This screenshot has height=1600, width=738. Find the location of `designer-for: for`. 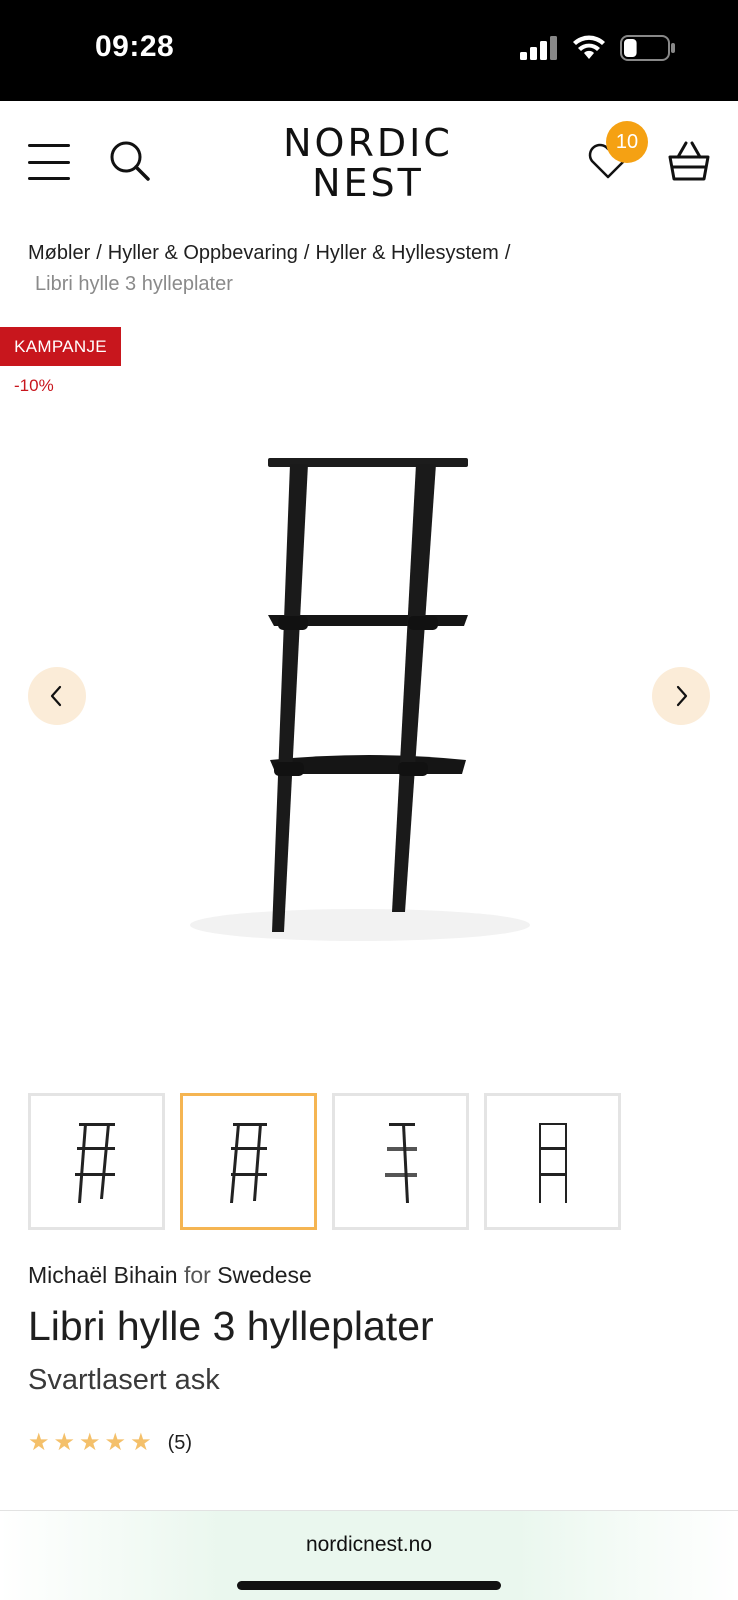

designer-for: for is located at coordinates (197, 1275).